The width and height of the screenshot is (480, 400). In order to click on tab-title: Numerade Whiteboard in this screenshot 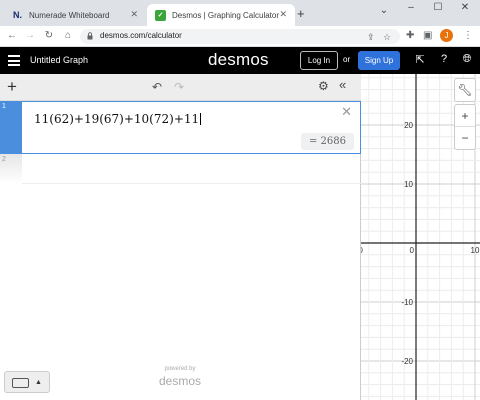, I will do `click(69, 15)`.